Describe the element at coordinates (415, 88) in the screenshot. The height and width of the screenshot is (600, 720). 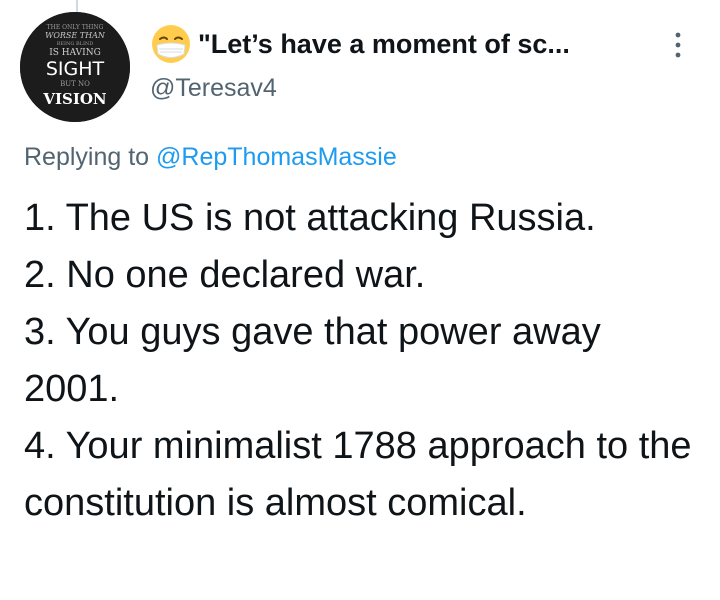
I see `author-handle: @Teresav4` at that location.